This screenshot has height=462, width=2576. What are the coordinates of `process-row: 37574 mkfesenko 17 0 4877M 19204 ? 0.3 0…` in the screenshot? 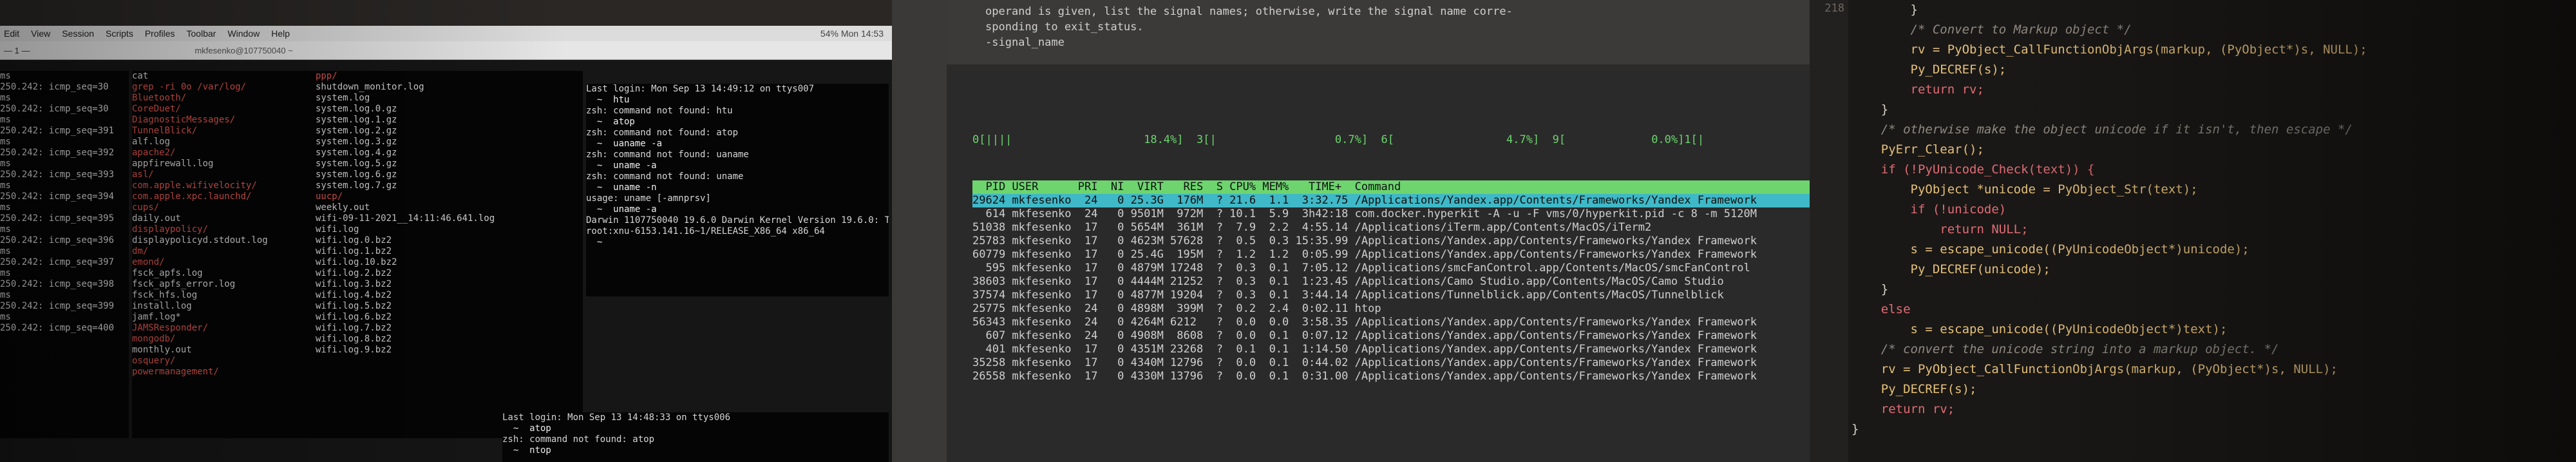 It's located at (1391, 295).